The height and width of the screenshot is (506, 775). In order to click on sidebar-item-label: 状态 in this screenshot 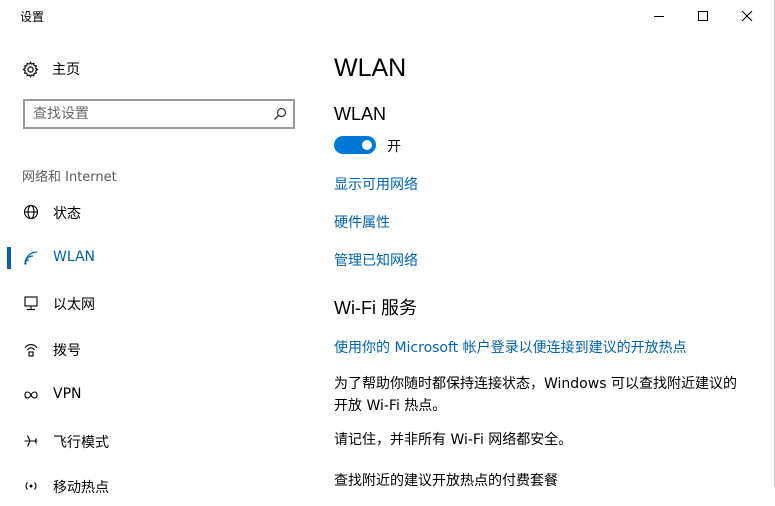, I will do `click(67, 214)`.